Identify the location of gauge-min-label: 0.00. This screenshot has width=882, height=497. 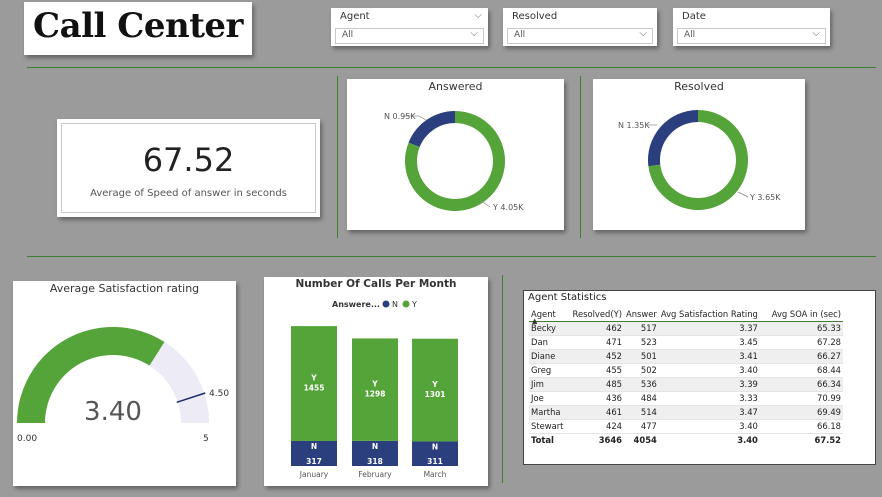
(27, 439).